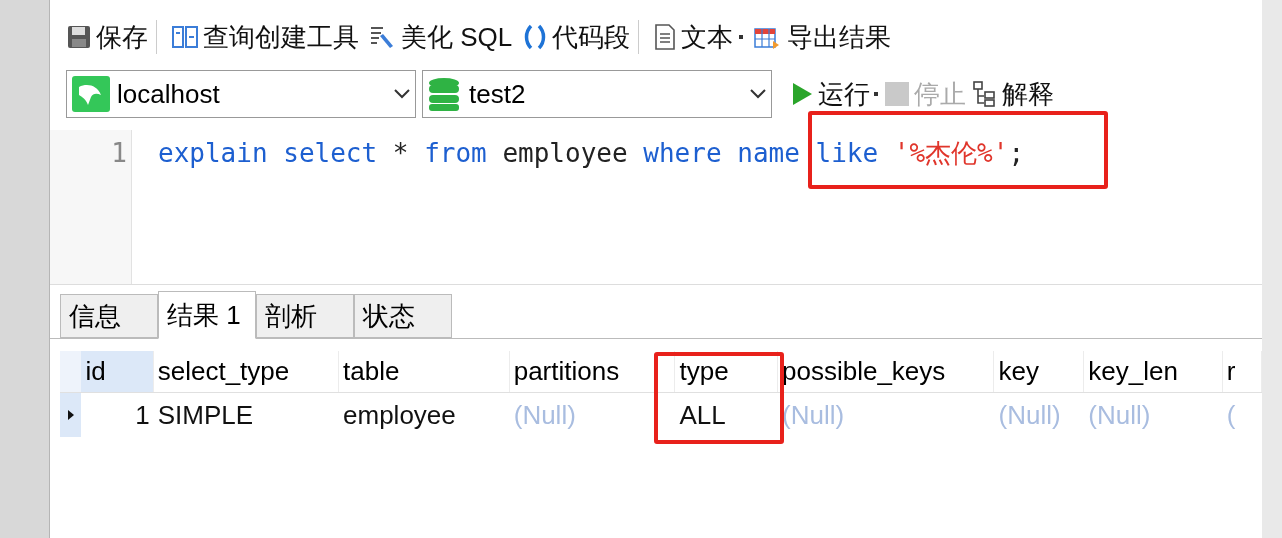 This screenshot has width=1282, height=538. What do you see at coordinates (698, 37) in the screenshot?
I see `toolbar-button: 文本` at bounding box center [698, 37].